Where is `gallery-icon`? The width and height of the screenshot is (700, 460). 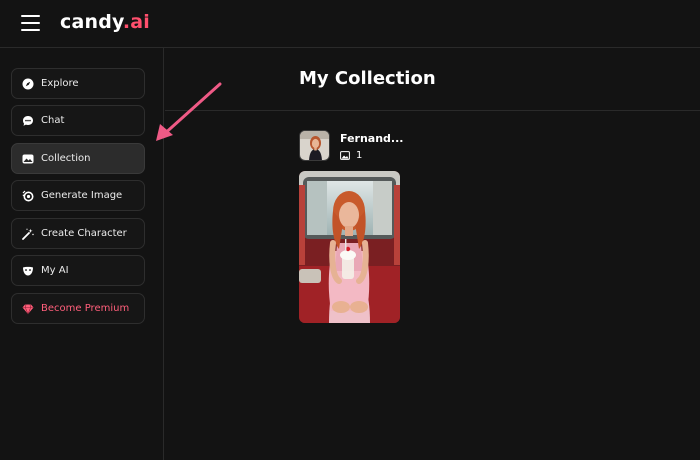
gallery-icon is located at coordinates (28, 159).